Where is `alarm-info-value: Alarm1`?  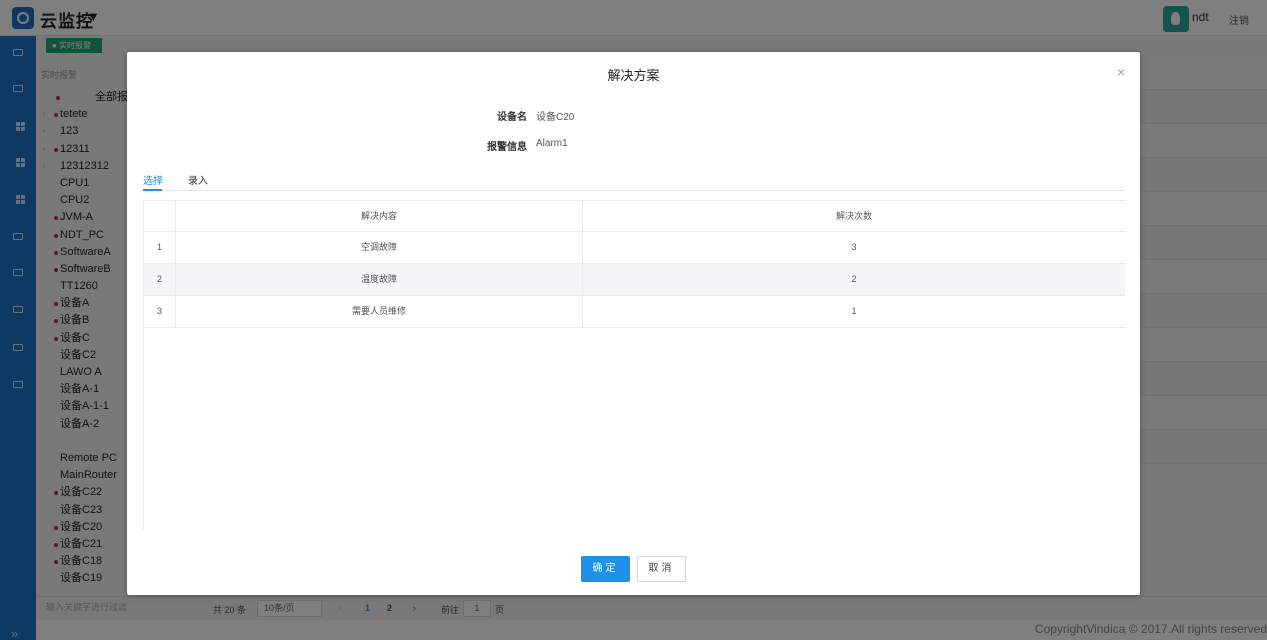
alarm-info-value: Alarm1 is located at coordinates (552, 143).